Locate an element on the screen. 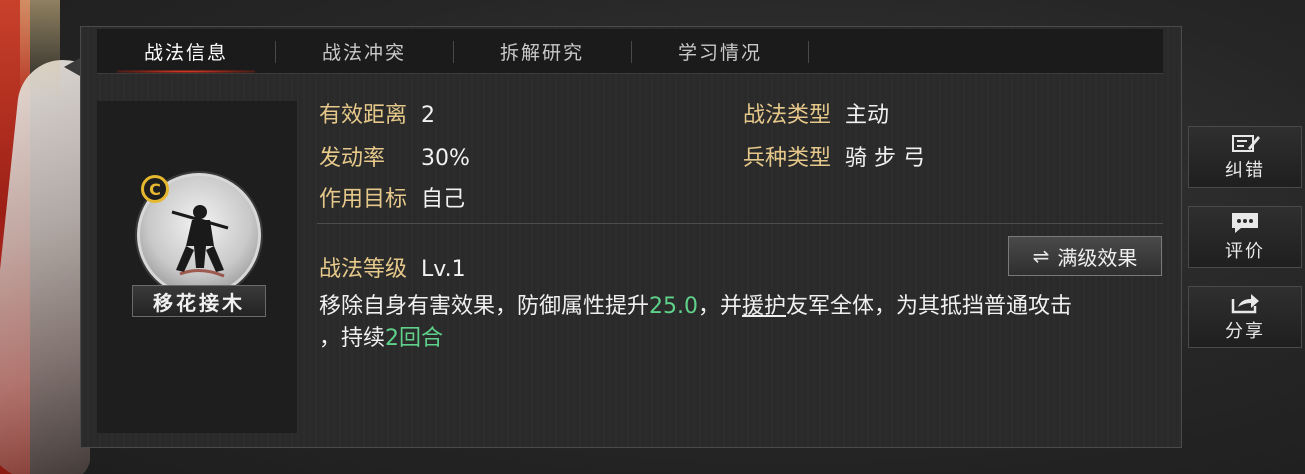  skill-level: 战法等级 Lv.1 is located at coordinates (392, 267).